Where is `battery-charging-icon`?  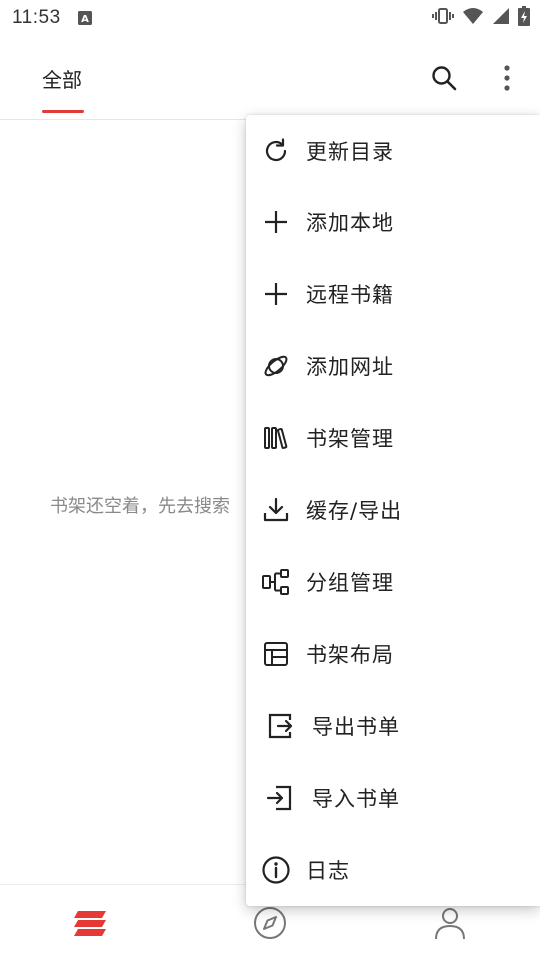 battery-charging-icon is located at coordinates (524, 18).